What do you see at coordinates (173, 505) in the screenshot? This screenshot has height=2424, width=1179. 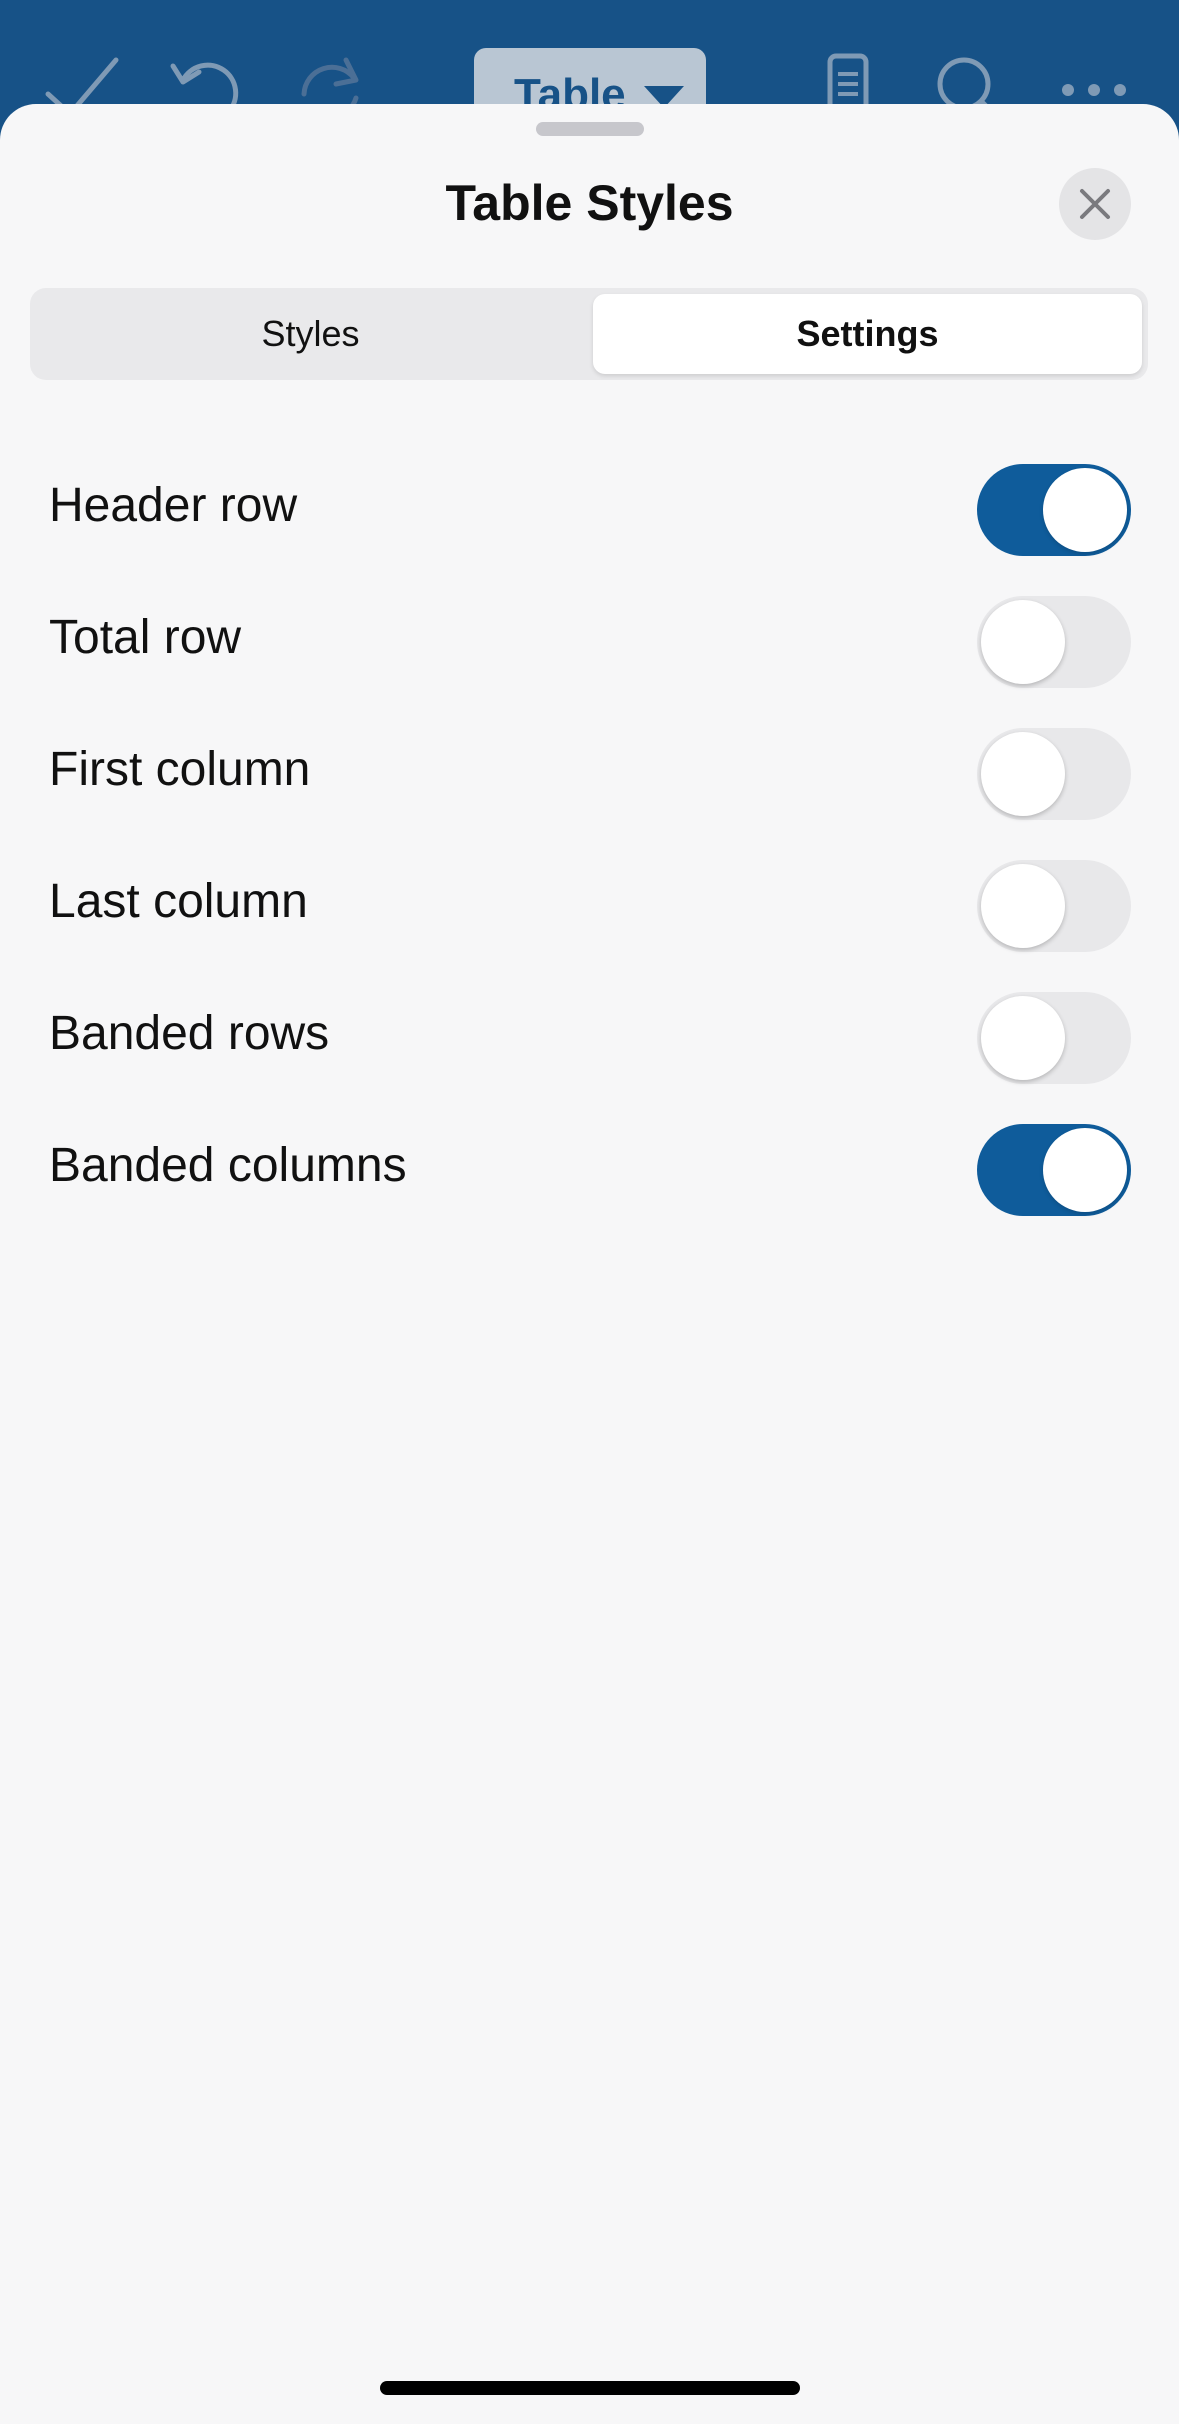 I see `setting-label: Header row` at bounding box center [173, 505].